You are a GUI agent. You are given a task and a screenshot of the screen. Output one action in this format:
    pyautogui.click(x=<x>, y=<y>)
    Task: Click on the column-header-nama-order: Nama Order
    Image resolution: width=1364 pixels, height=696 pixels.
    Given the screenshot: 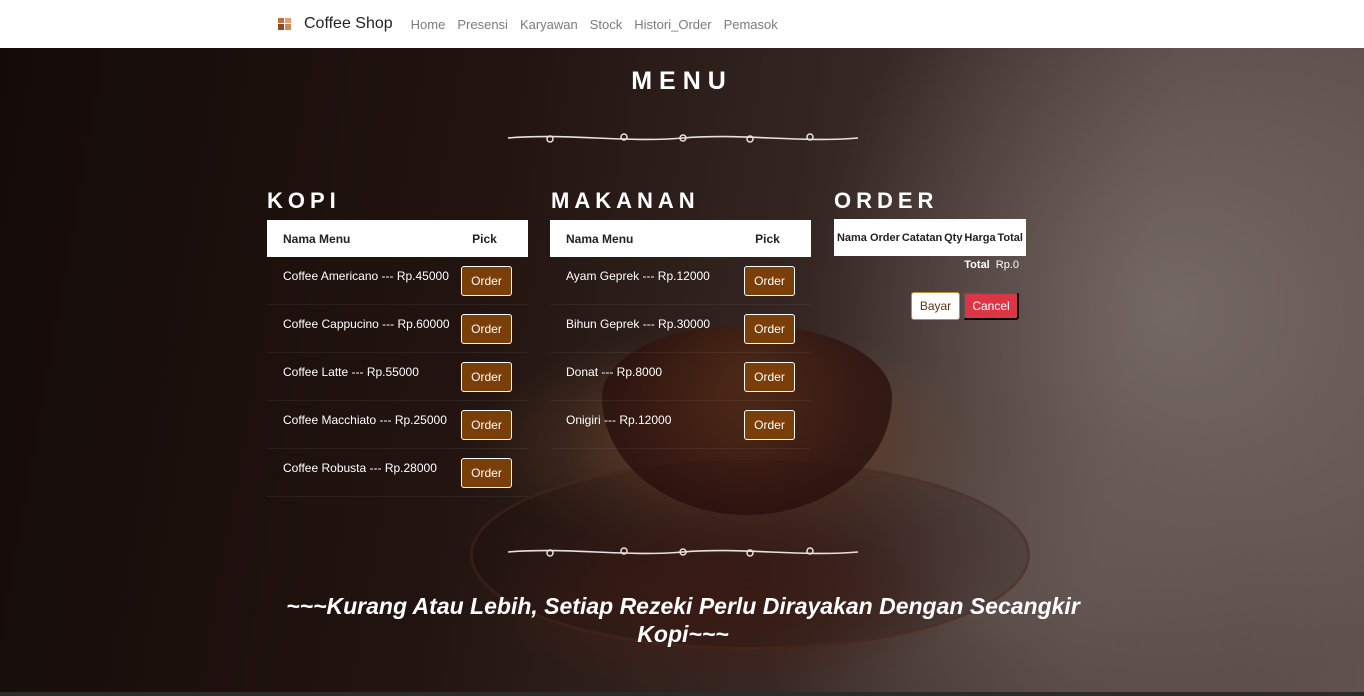 What is the action you would take?
    pyautogui.click(x=868, y=237)
    